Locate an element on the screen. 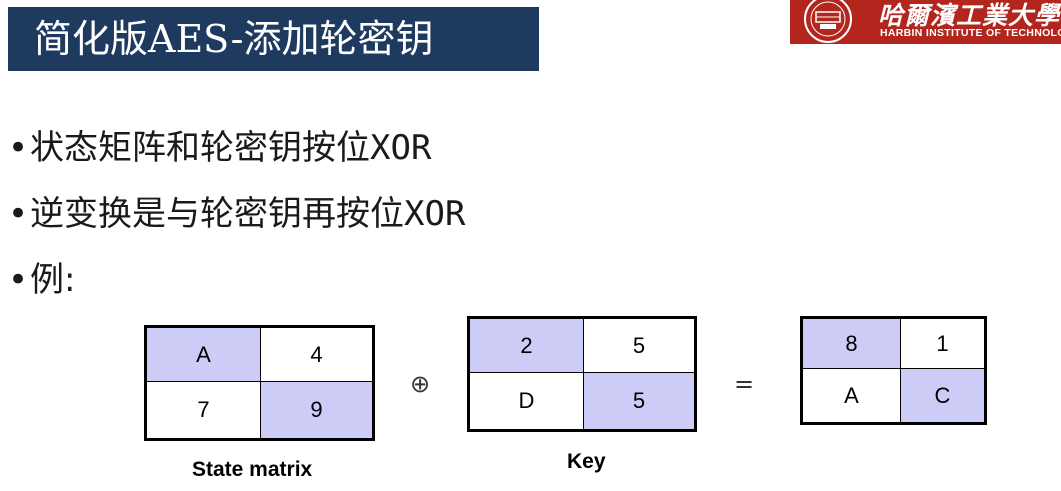 The width and height of the screenshot is (1061, 491). equals-operator: = is located at coordinates (744, 384).